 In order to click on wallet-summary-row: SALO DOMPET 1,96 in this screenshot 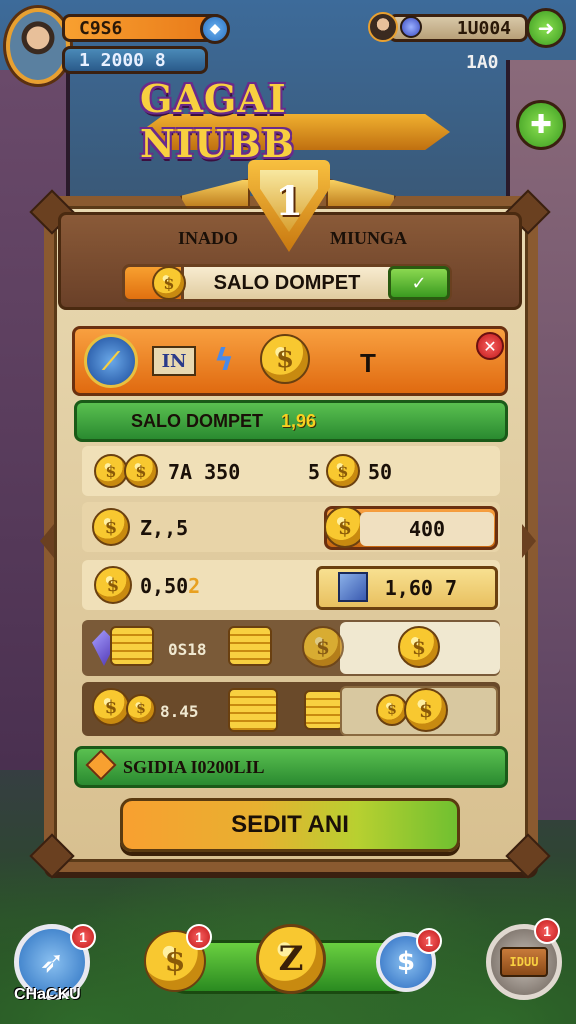, I will do `click(291, 421)`.